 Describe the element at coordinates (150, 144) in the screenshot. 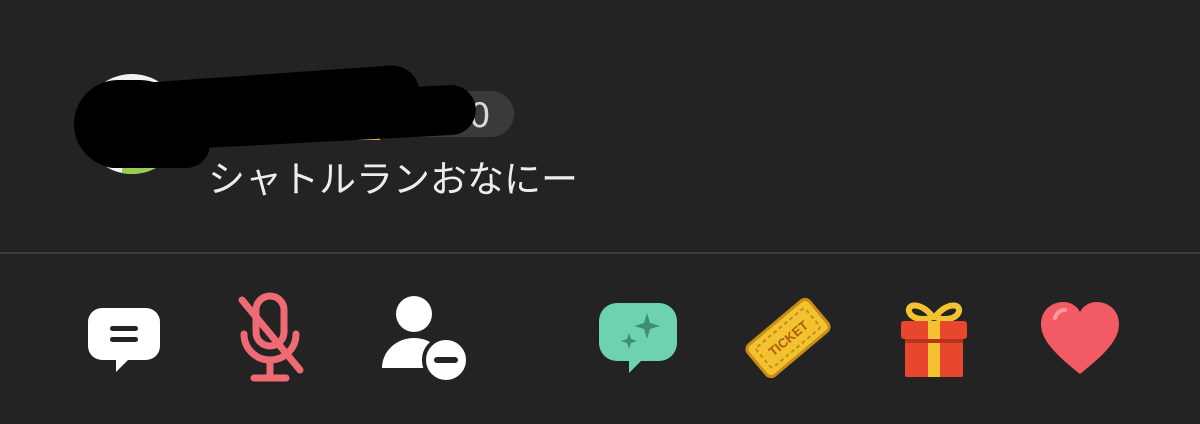

I see `redaction-mark` at that location.